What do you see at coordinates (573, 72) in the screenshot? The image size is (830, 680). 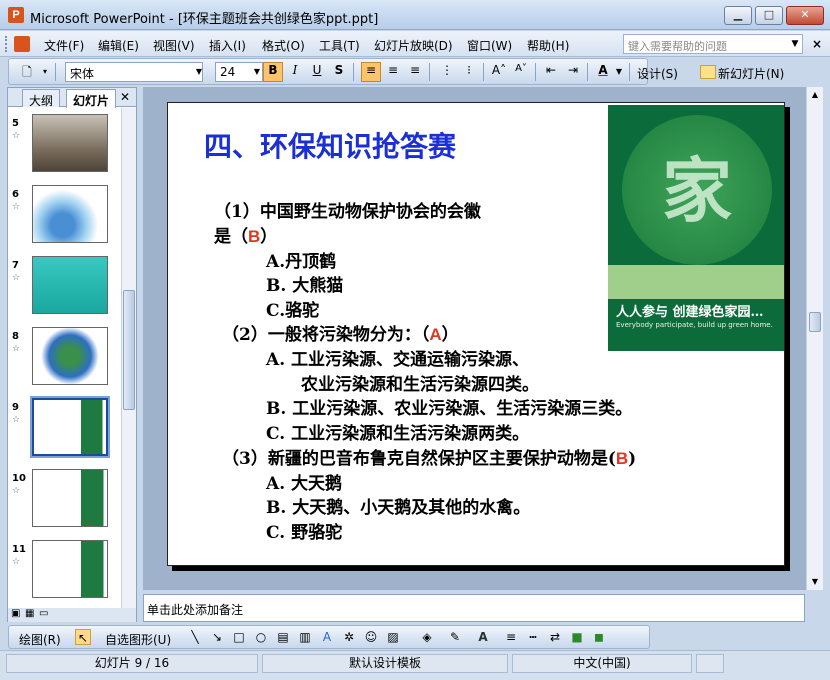 I see `increase-indent-icon: ⇥` at bounding box center [573, 72].